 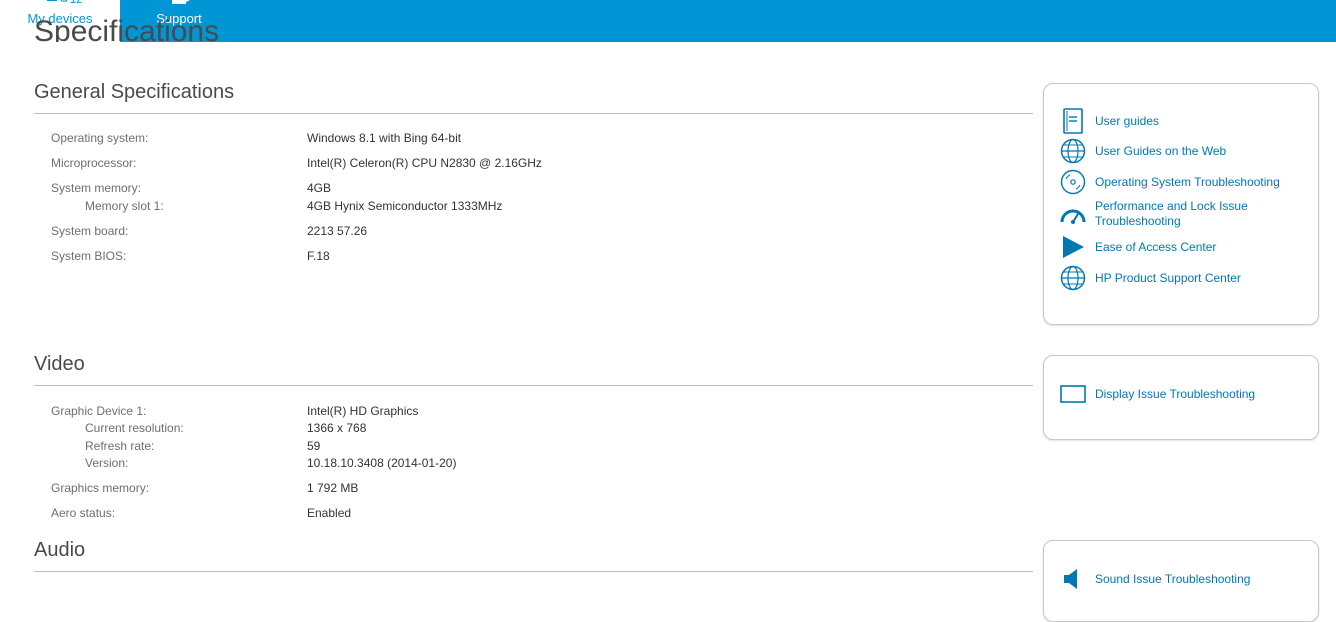 I want to click on link-display-troubleshooting: Display Issue Troubleshooting, so click(x=1157, y=394).